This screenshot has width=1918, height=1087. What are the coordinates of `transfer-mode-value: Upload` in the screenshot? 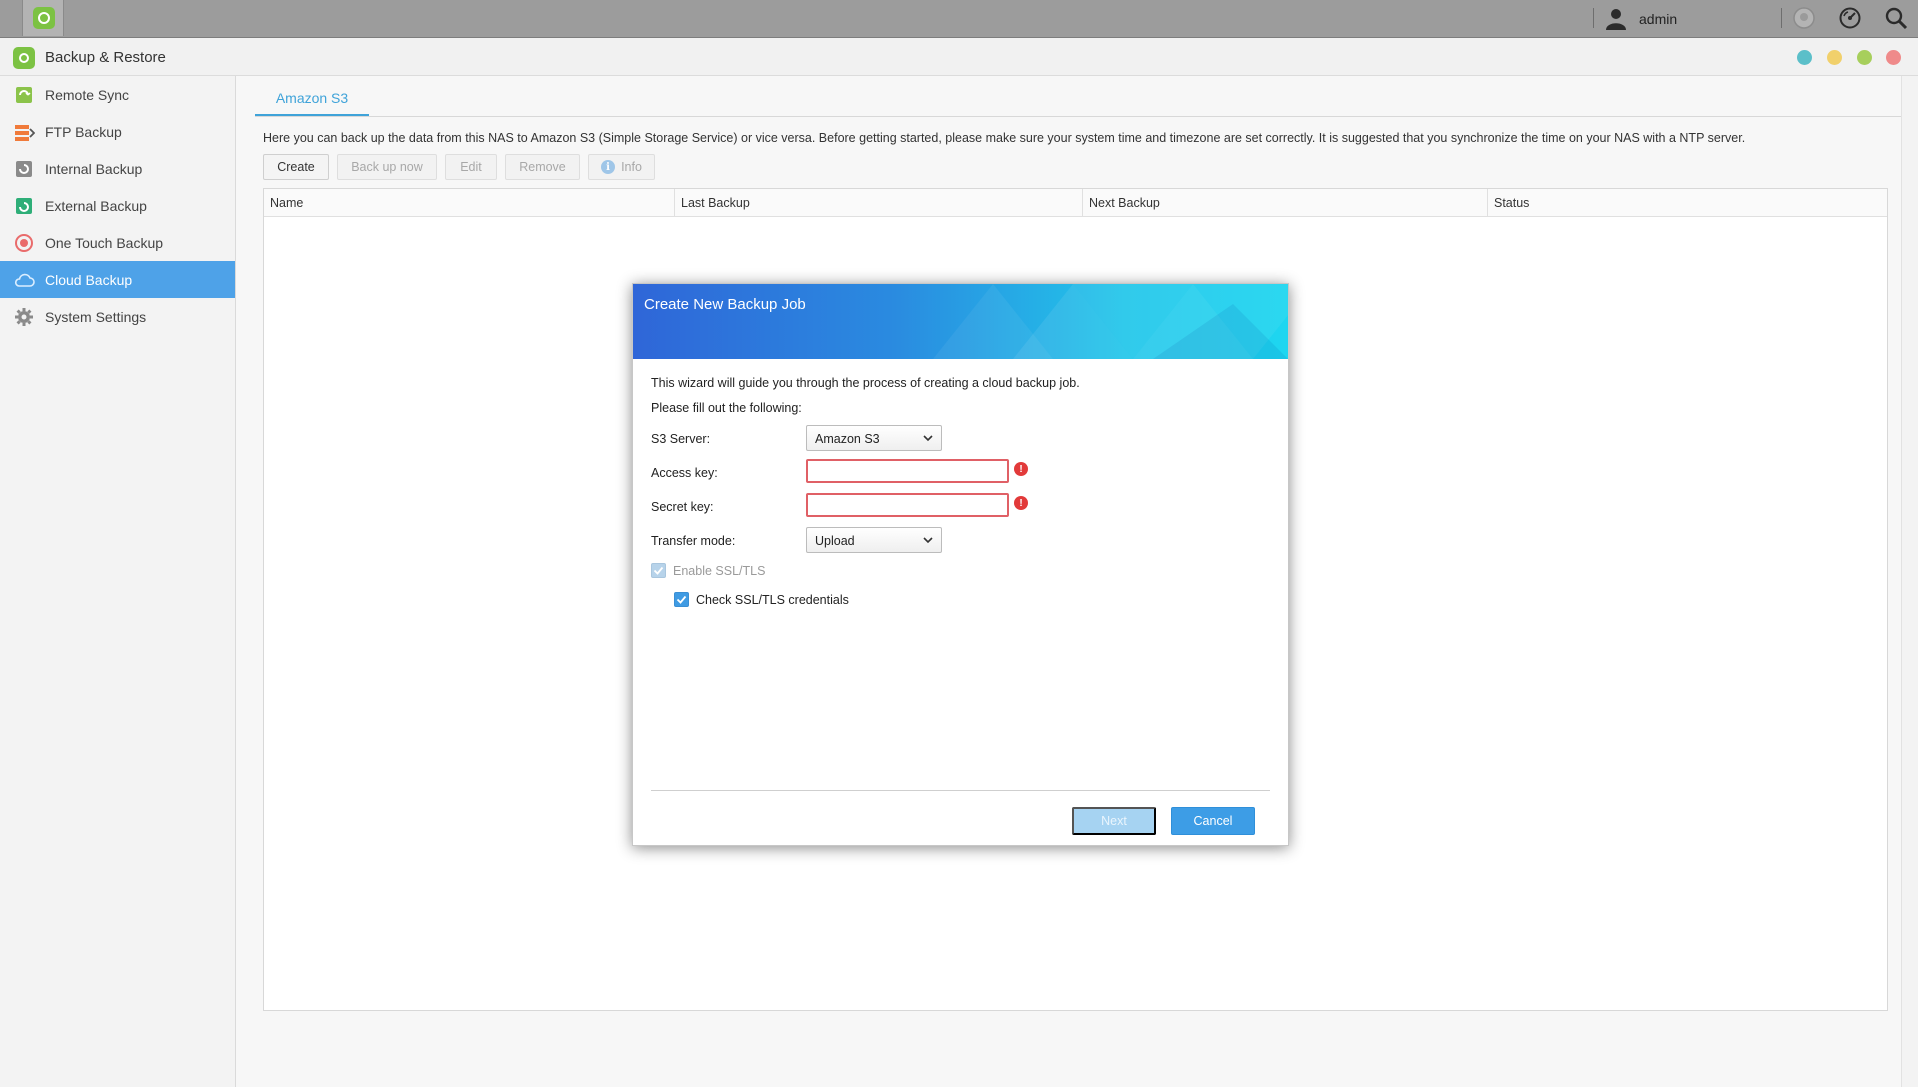 It's located at (835, 541).